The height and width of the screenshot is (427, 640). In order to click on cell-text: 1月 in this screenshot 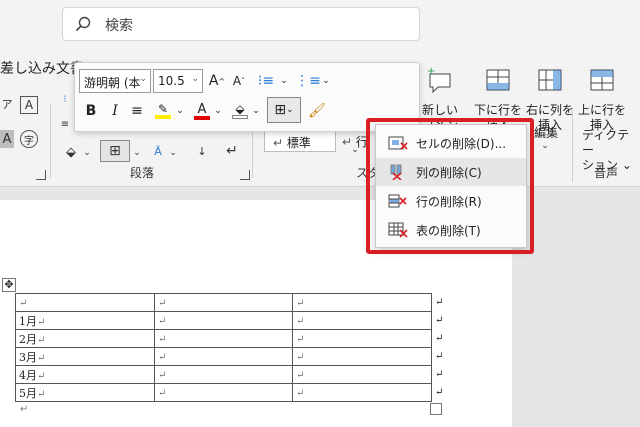, I will do `click(28, 321)`.